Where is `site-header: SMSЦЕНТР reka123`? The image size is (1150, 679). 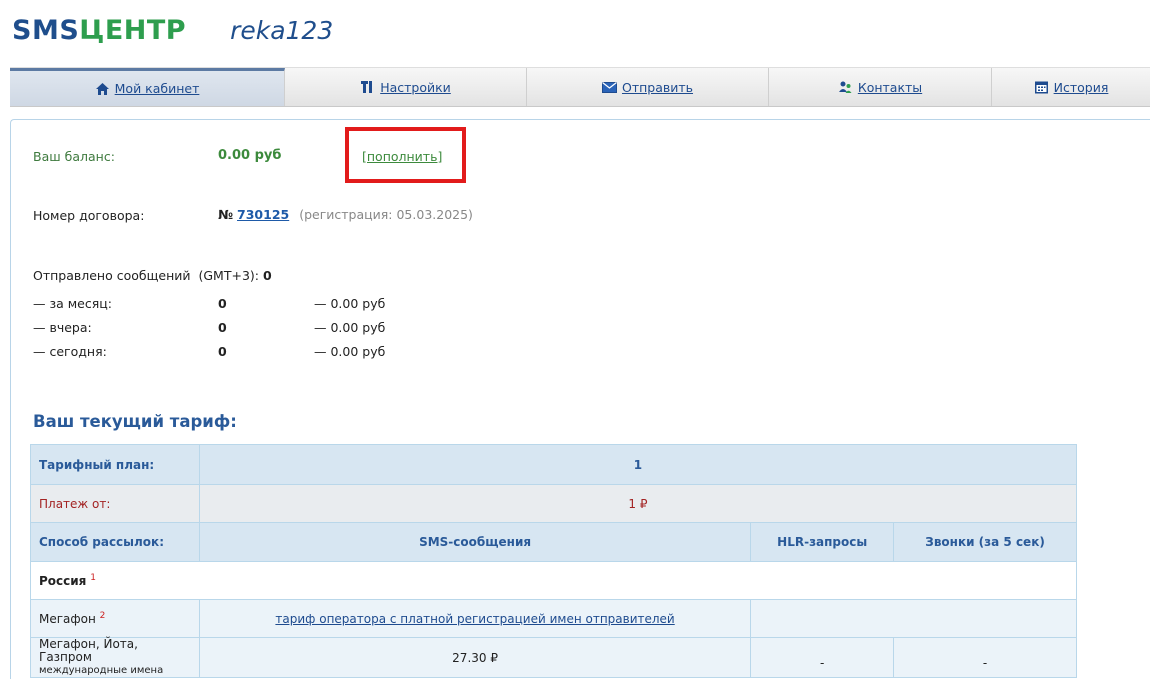
site-header: SMSЦЕНТР reka123 is located at coordinates (172, 31).